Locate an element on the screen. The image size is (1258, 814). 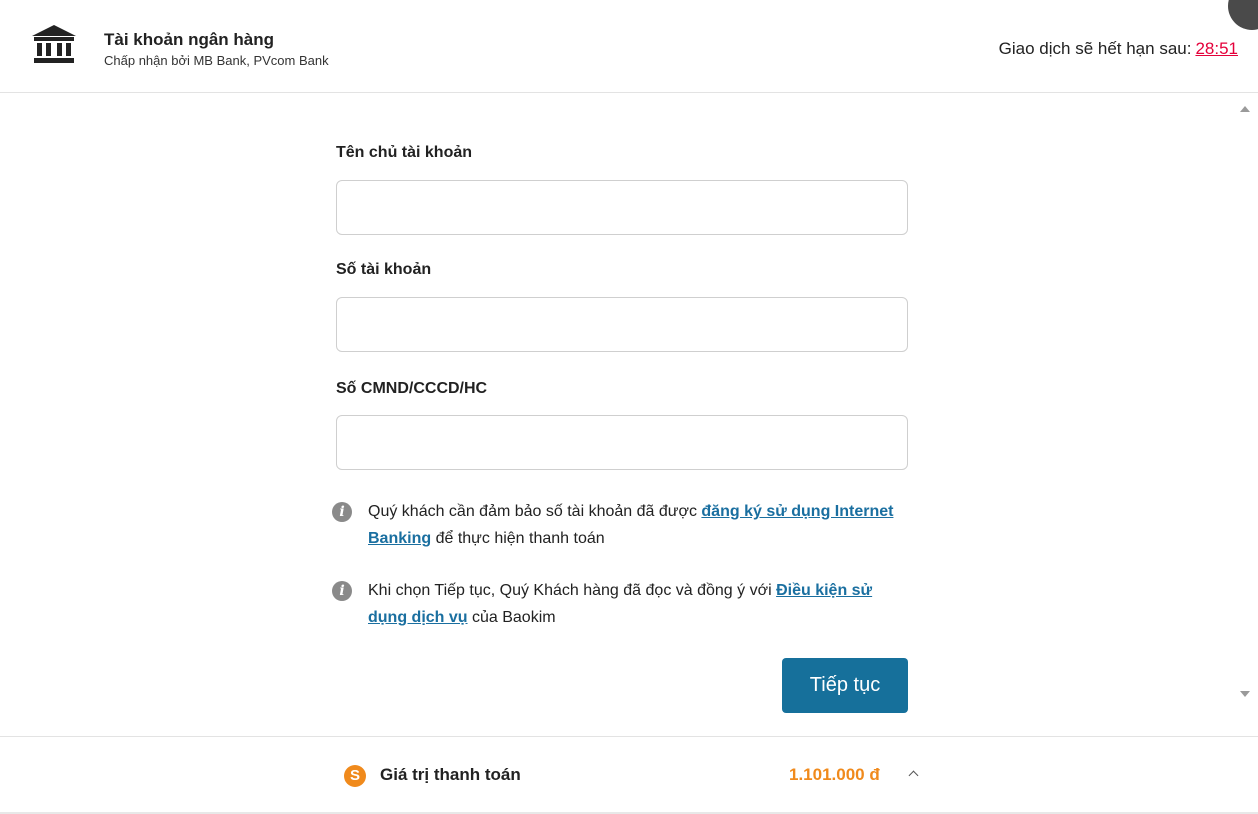
chevron-up-icon is located at coordinates (913, 775).